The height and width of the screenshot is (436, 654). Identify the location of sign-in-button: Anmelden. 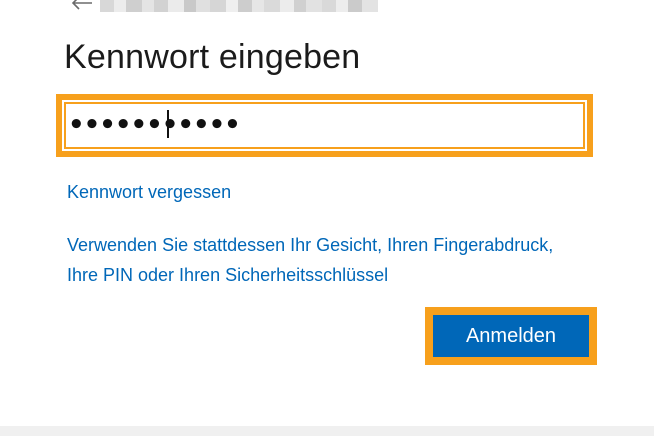
(511, 336).